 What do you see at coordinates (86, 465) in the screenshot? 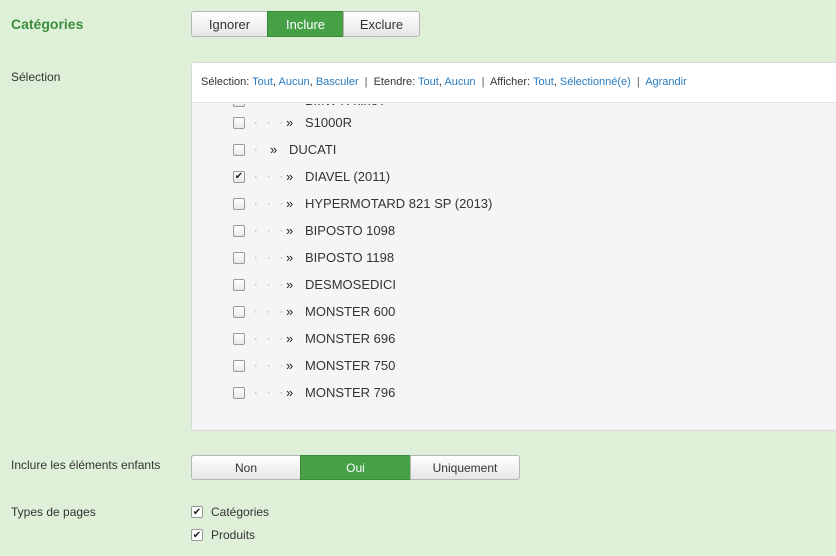
I see `include-children-label: Inclure les éléments enfants` at bounding box center [86, 465].